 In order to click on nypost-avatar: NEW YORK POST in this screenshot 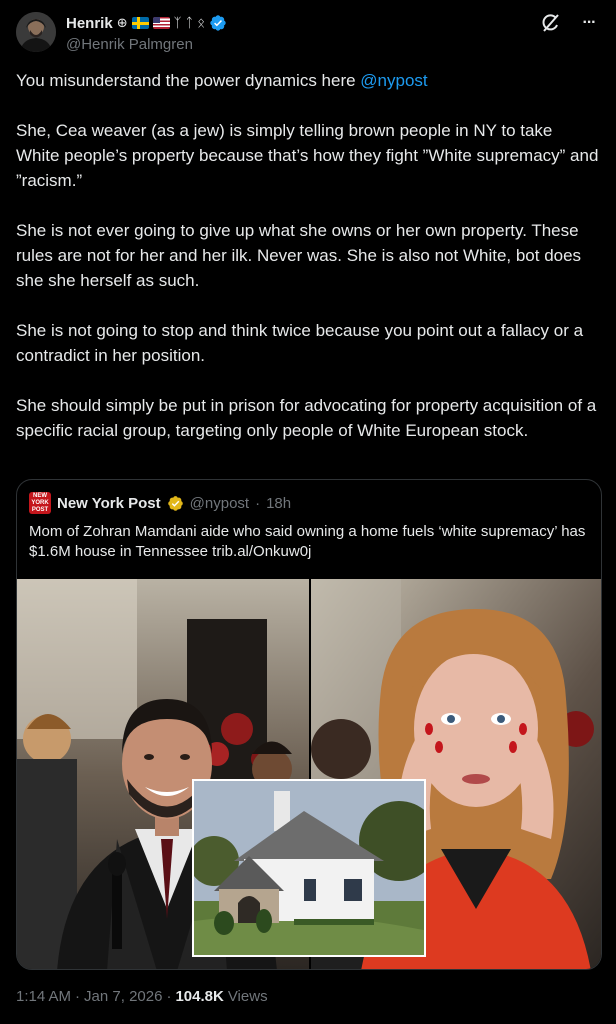, I will do `click(40, 503)`.